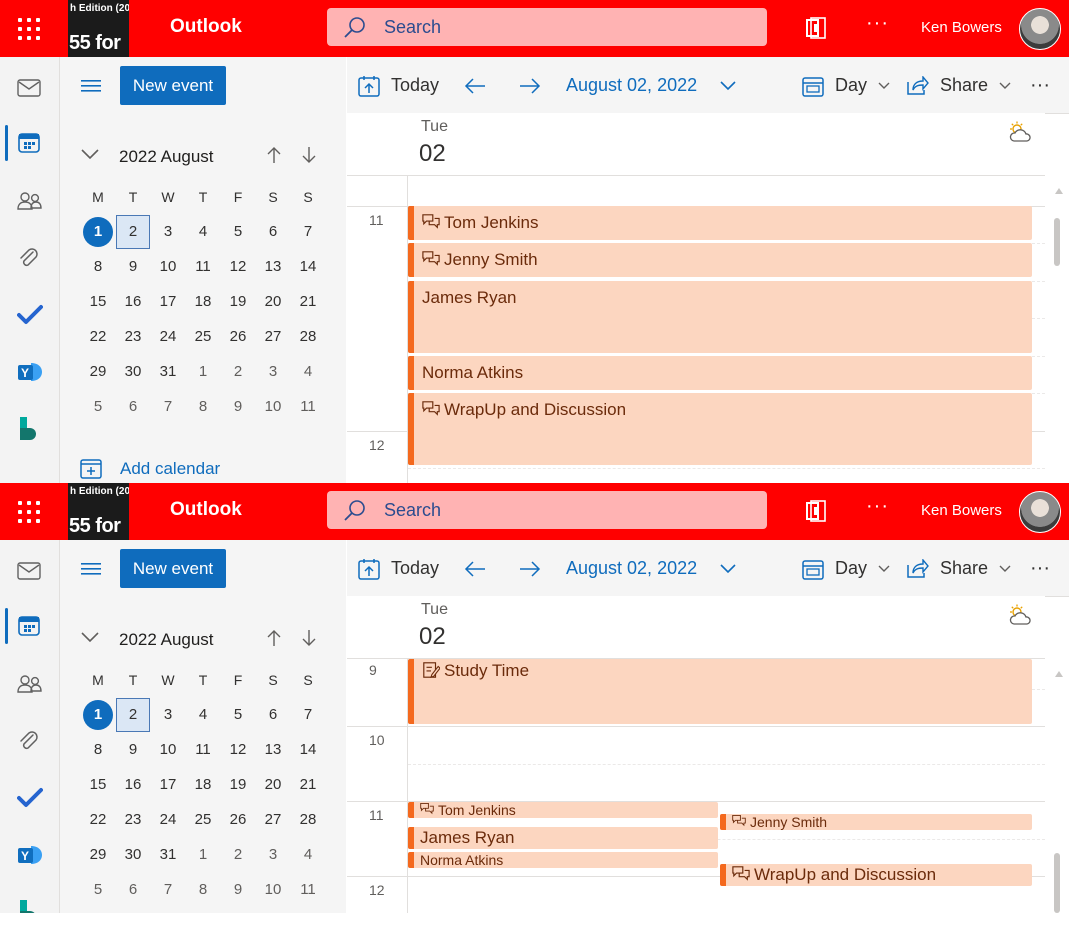 This screenshot has height=930, width=1069. I want to click on toolbar-more-button: ···, so click(1040, 568).